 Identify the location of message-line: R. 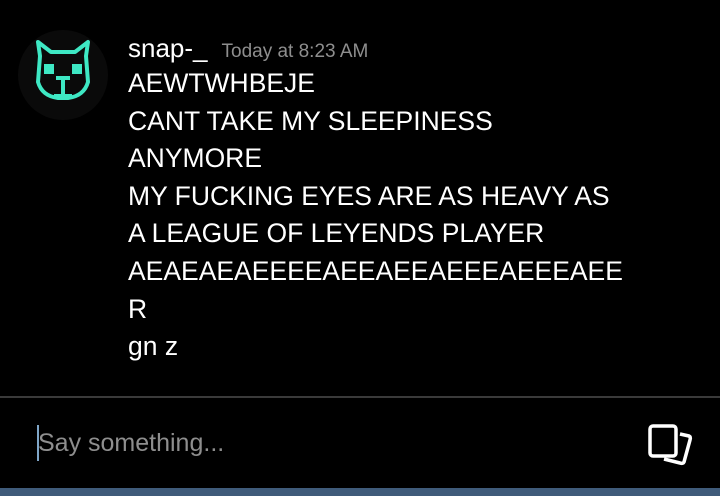
(138, 308).